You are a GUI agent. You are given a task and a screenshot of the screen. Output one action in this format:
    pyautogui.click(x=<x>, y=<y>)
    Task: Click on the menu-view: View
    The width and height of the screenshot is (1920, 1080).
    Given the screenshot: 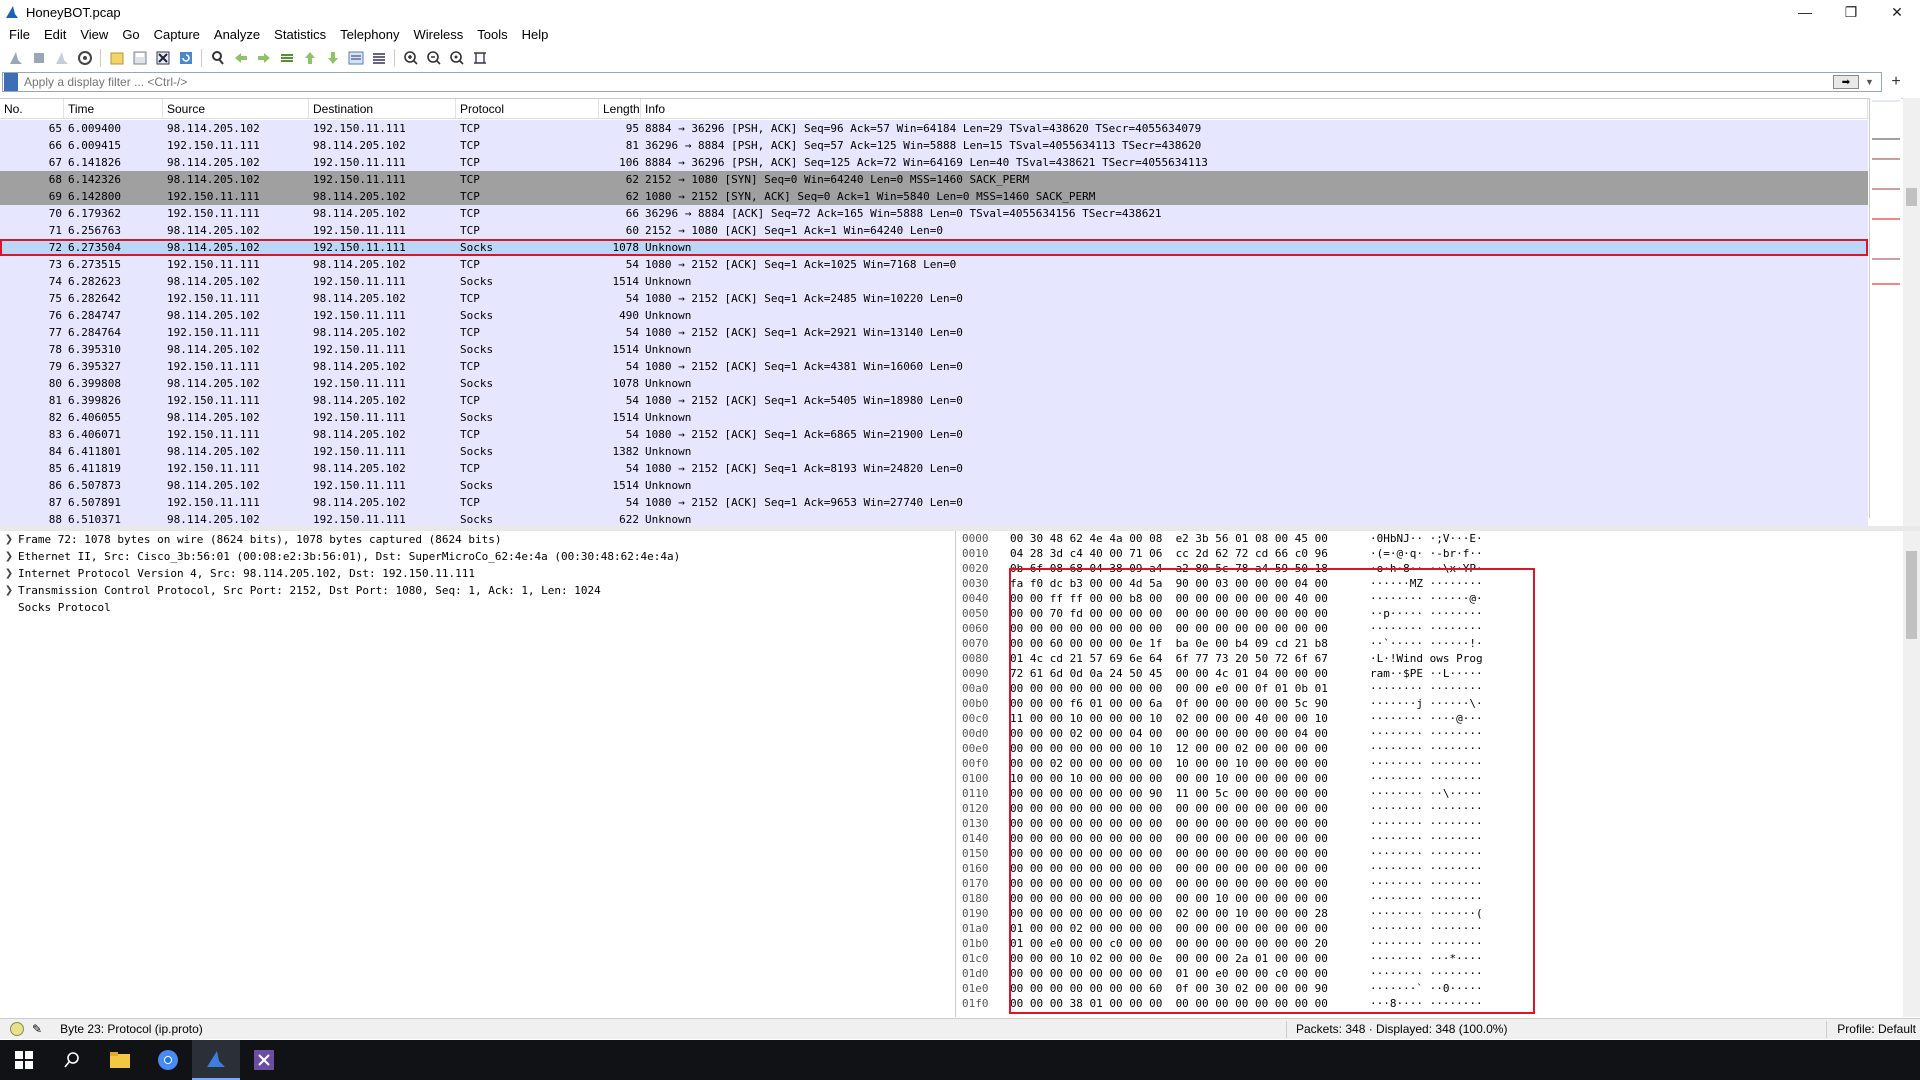 What is the action you would take?
    pyautogui.click(x=94, y=34)
    